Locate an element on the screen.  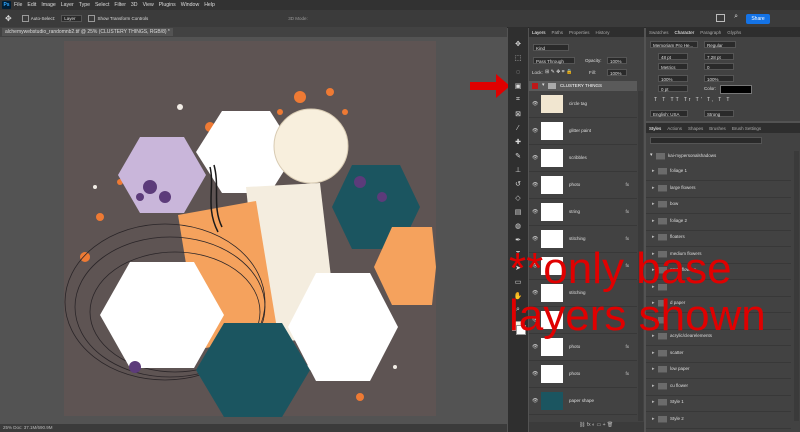
style-folder-row: ▸ scatter is located at coordinates (718, 354).